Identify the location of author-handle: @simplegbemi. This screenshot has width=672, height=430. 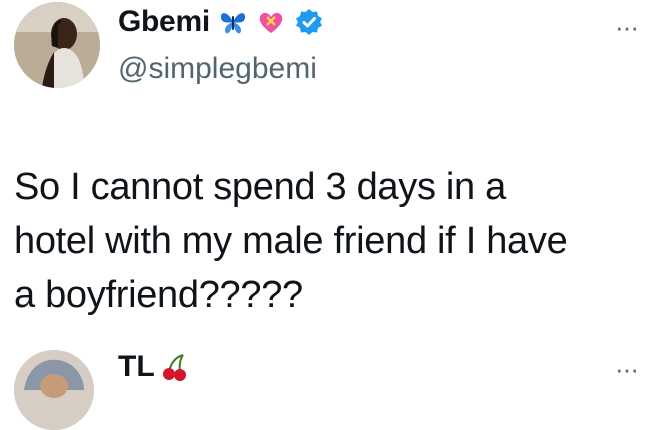
(217, 69).